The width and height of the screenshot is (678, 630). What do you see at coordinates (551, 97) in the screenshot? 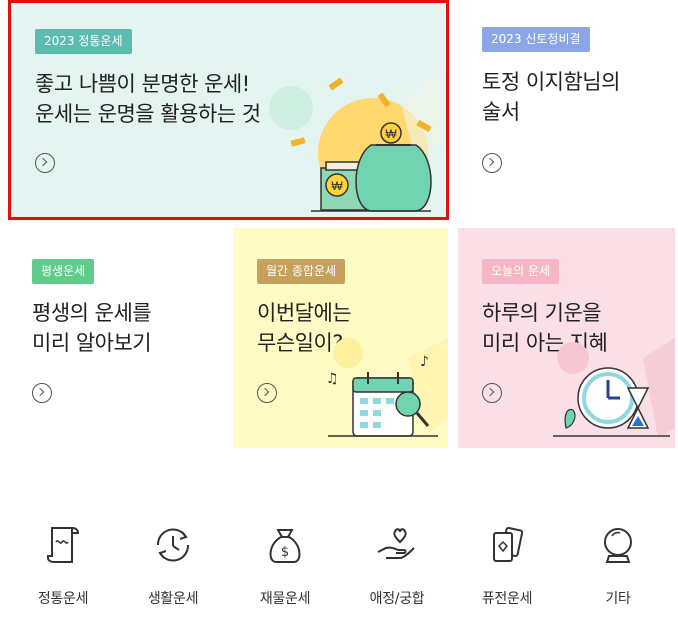
I see `card-title: 토정 이지함님의 술서` at bounding box center [551, 97].